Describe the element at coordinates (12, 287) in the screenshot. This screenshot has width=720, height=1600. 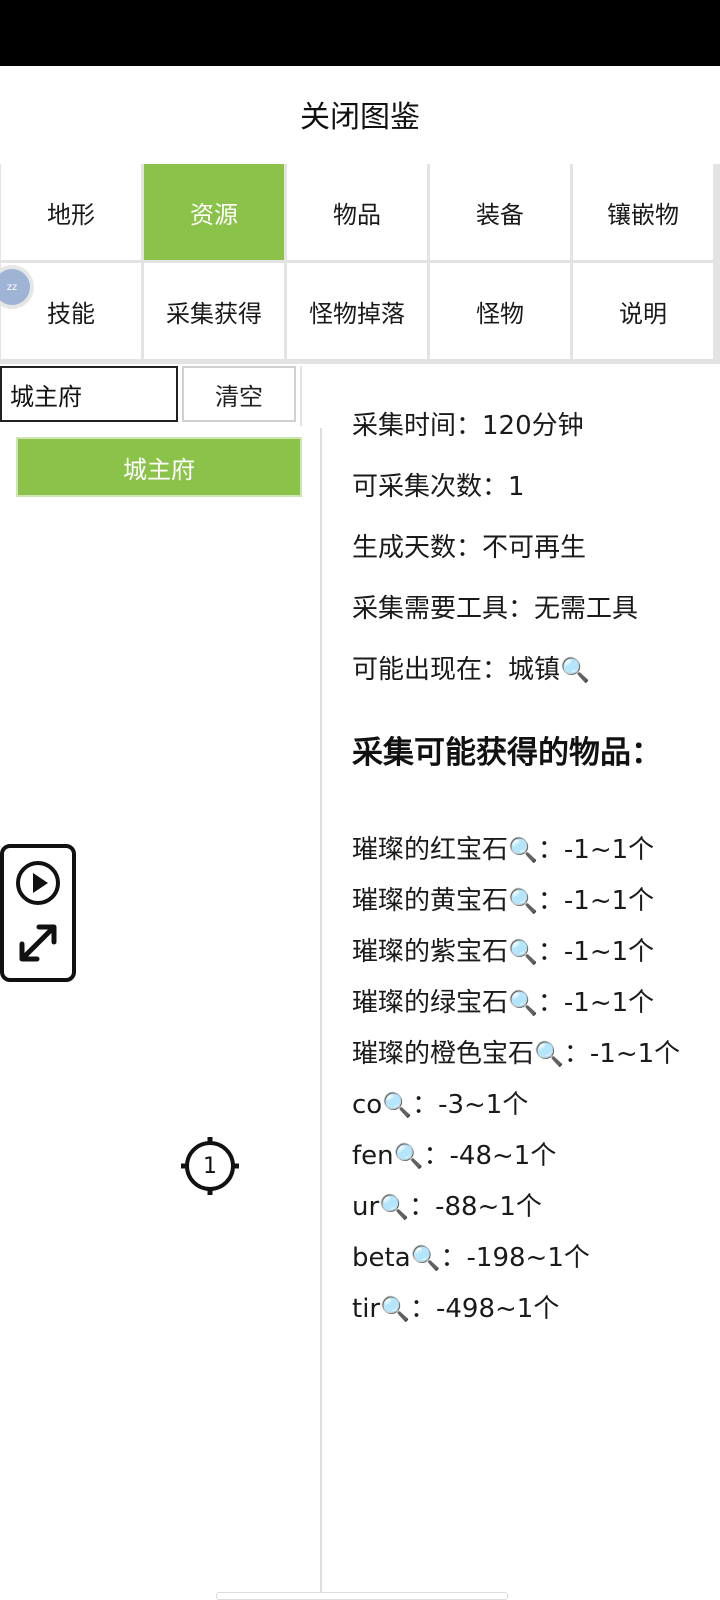
I see `avatar-text: zz` at that location.